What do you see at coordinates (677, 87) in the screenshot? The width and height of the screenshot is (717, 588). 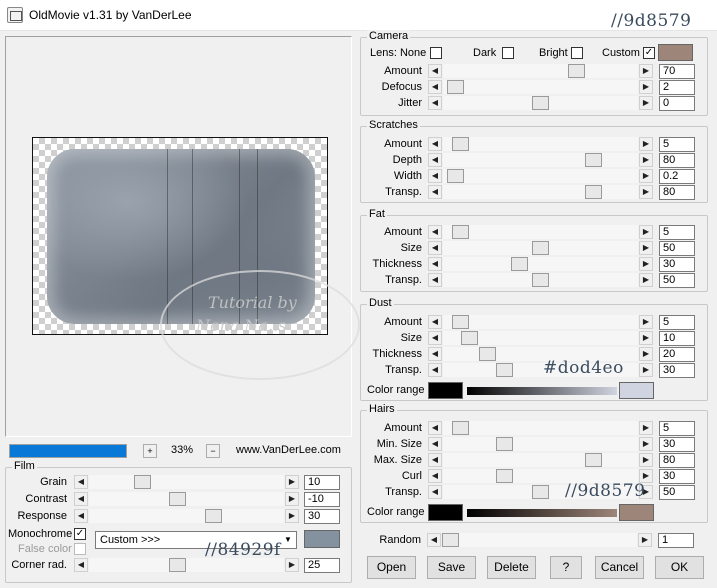 I see `camera-defocus-value-field: 2` at bounding box center [677, 87].